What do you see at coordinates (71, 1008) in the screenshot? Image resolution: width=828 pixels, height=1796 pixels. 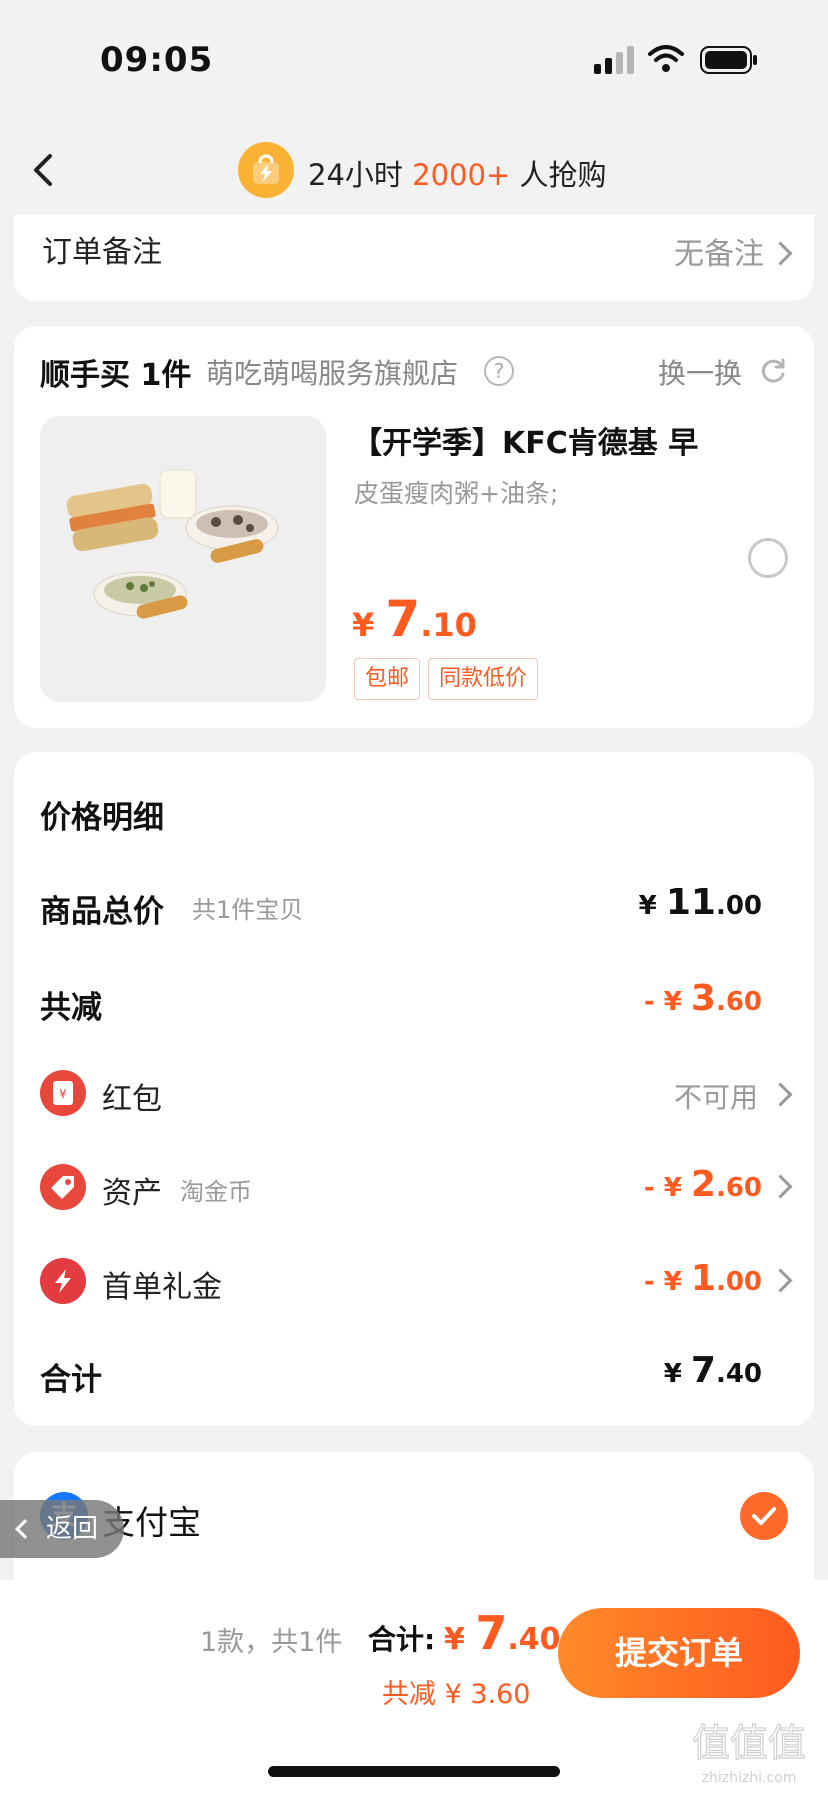 I see `discount-total-label: 共减` at bounding box center [71, 1008].